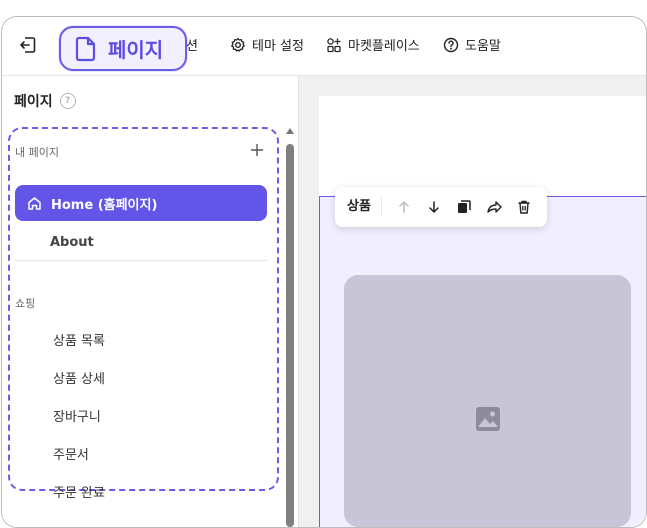  Describe the element at coordinates (28, 45) in the screenshot. I see `exit-icon` at that location.